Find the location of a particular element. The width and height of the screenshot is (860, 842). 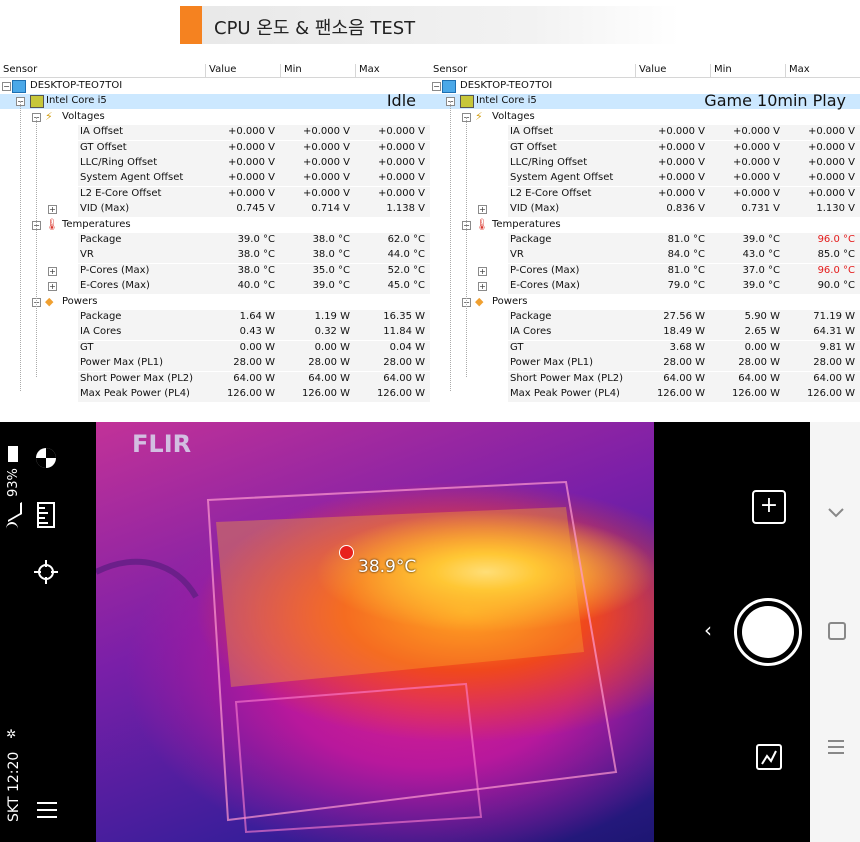

sensor-row: + VID (Max) 0.745 V 0.714 V 1.138 V is located at coordinates (215, 210).